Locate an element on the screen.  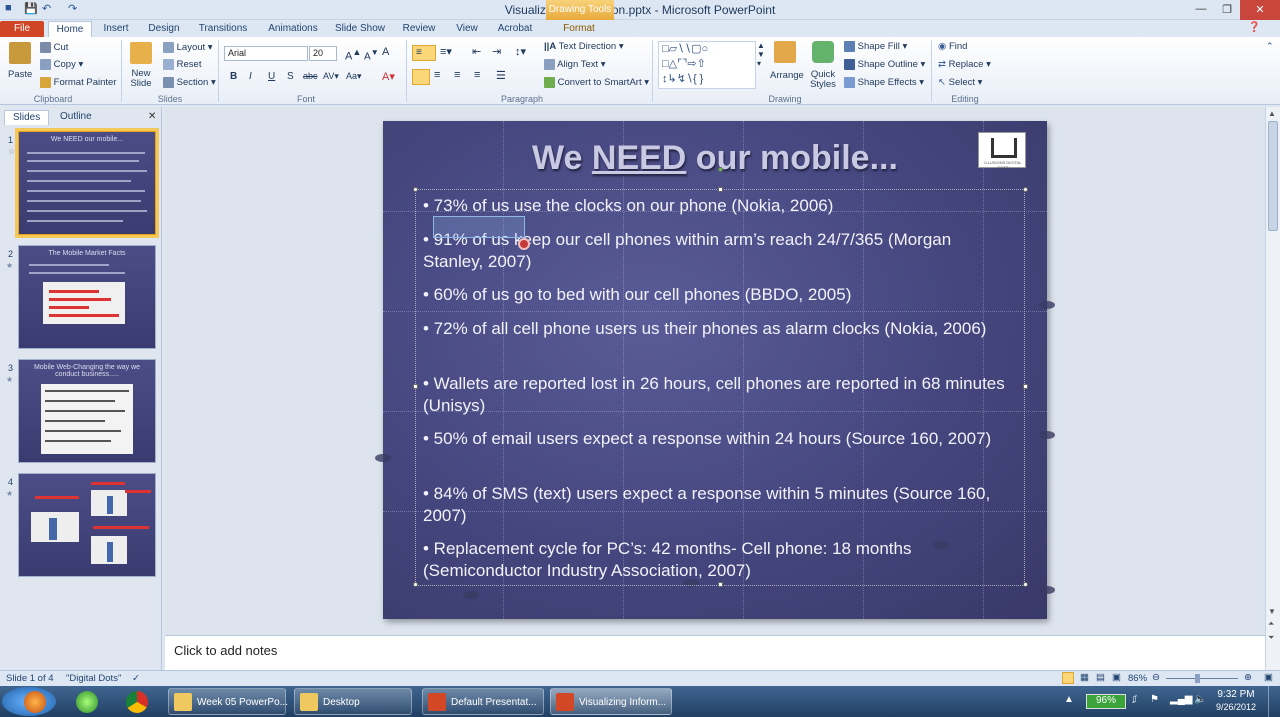
normal-view-icon is located at coordinates (1068, 678).